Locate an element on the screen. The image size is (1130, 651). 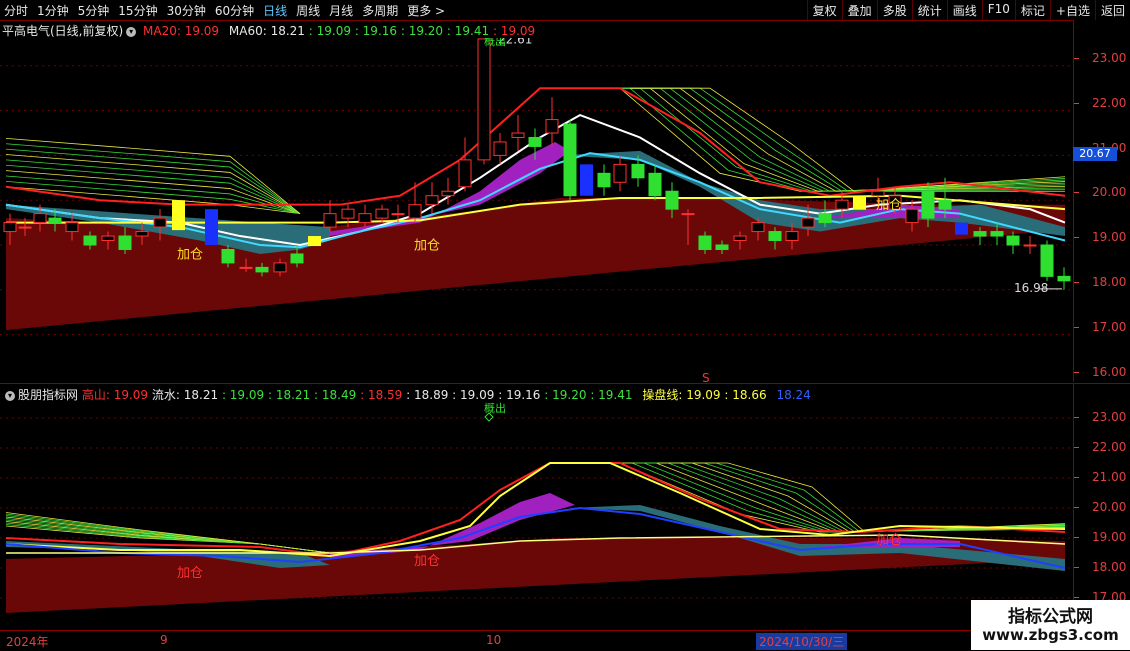
fan-line-left is located at coordinates (153, 189).